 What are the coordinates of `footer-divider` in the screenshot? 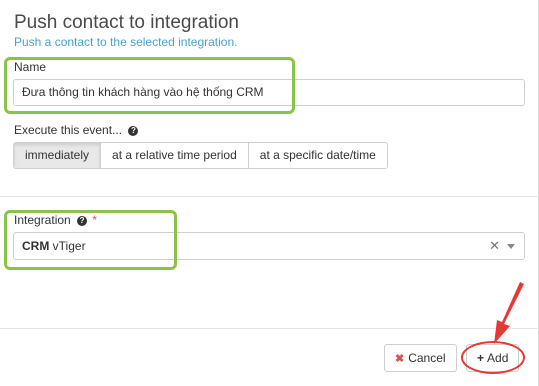 It's located at (269, 328).